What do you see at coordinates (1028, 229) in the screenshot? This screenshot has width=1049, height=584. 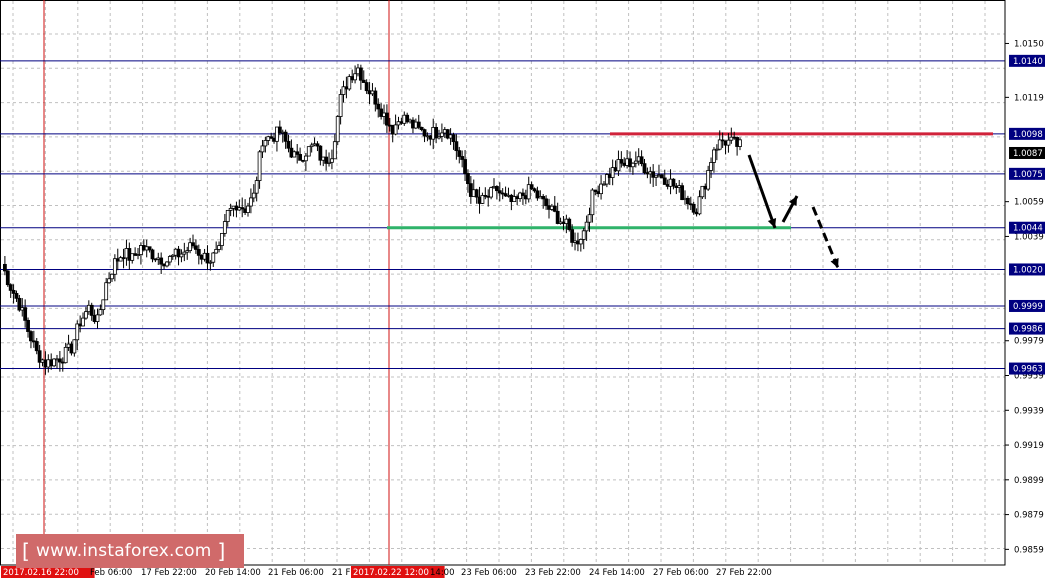 I see `level-price-label: 1.0044` at bounding box center [1028, 229].